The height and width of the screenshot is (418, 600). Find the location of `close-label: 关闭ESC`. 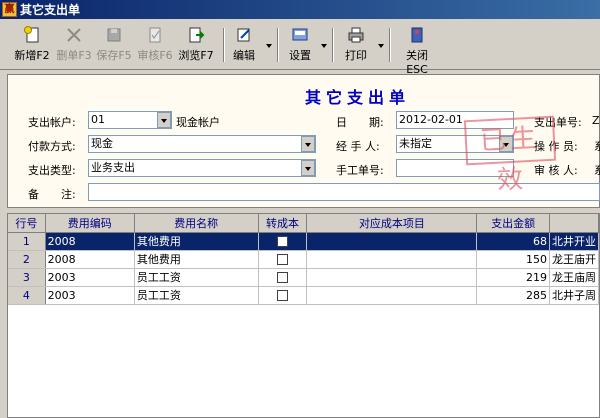

close-label: 关闭ESC is located at coordinates (417, 62).